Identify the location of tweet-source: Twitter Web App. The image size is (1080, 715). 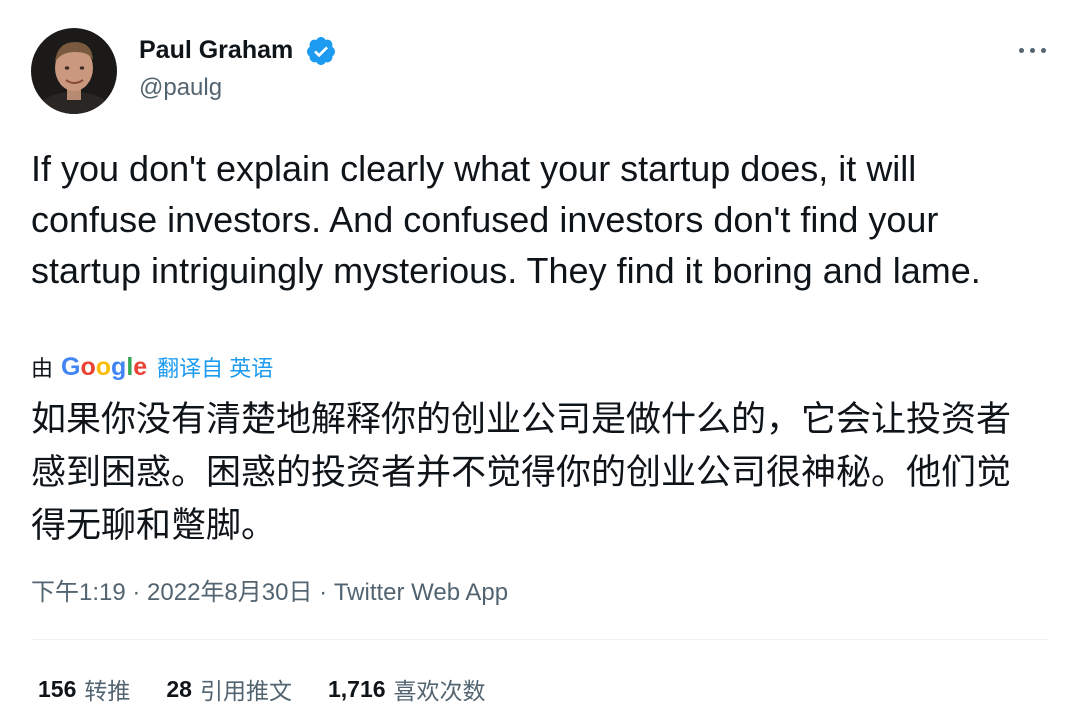
(421, 592).